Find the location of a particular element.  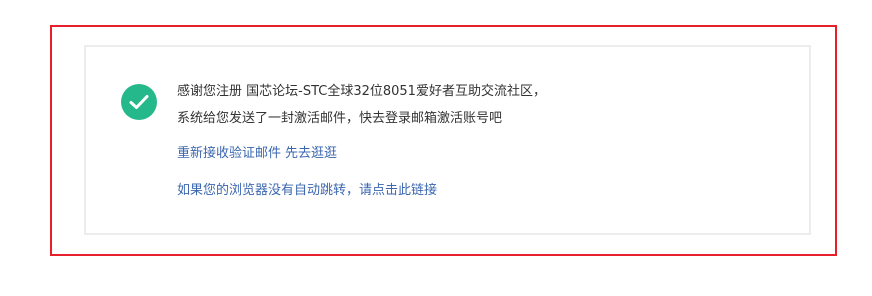

redirect-row: 如果您的浏览器没有自动跳转，请点击此链接 is located at coordinates (307, 191).